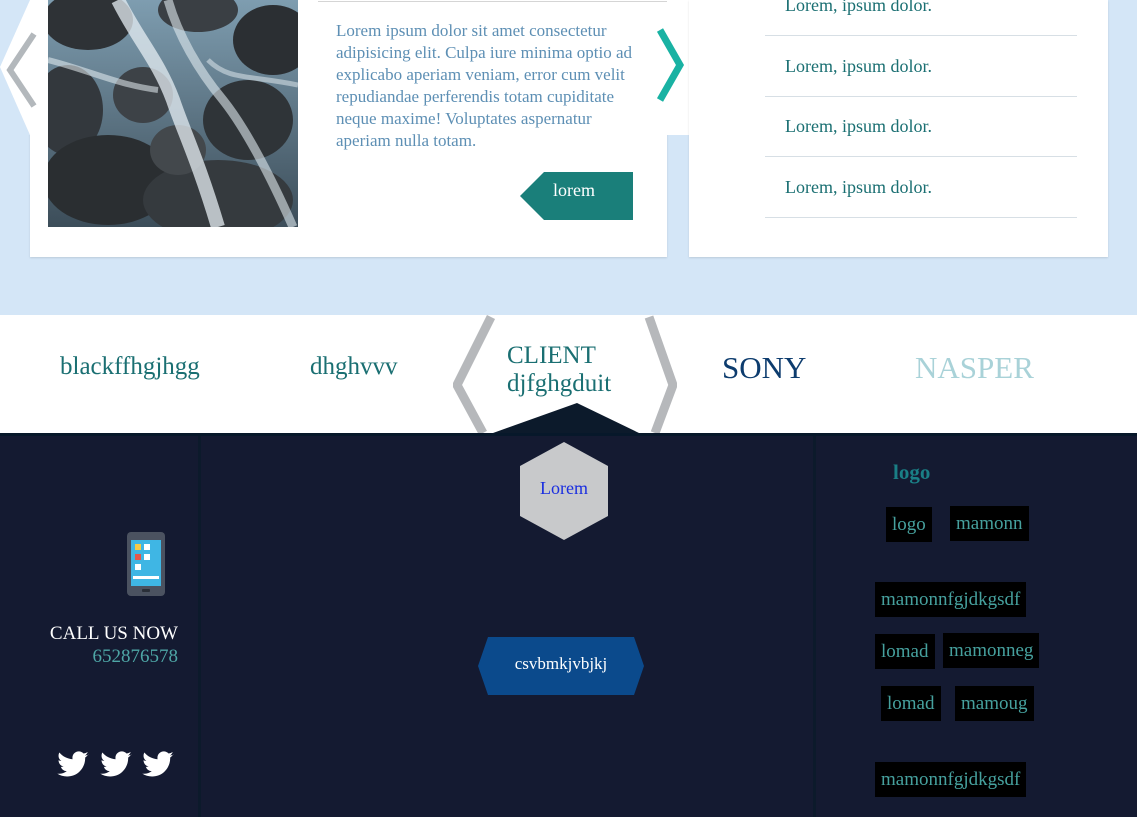 The height and width of the screenshot is (817, 1137). I want to click on lorem-button: lorem, so click(576, 196).